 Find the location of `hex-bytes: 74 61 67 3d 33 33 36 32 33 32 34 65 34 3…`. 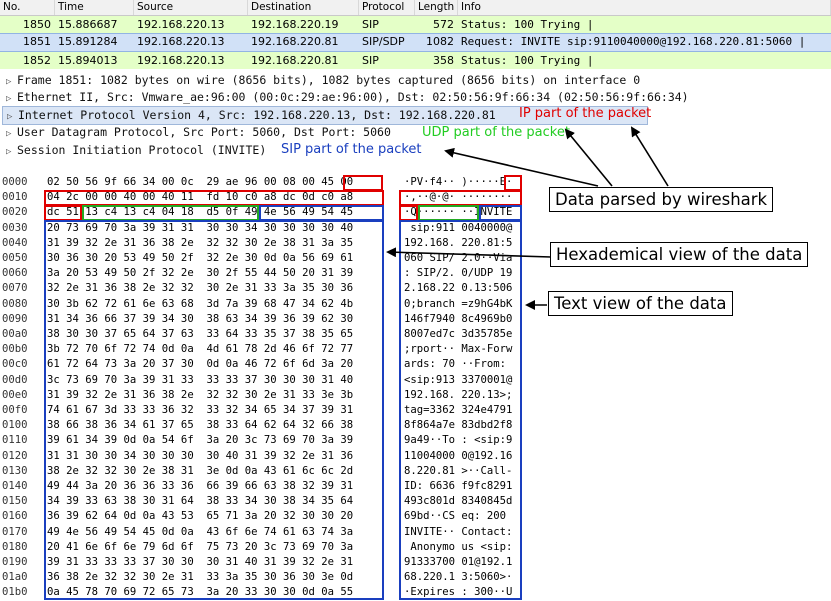

hex-bytes: 74 61 67 3d 33 33 36 32 33 32 34 65 34 3… is located at coordinates (200, 410).